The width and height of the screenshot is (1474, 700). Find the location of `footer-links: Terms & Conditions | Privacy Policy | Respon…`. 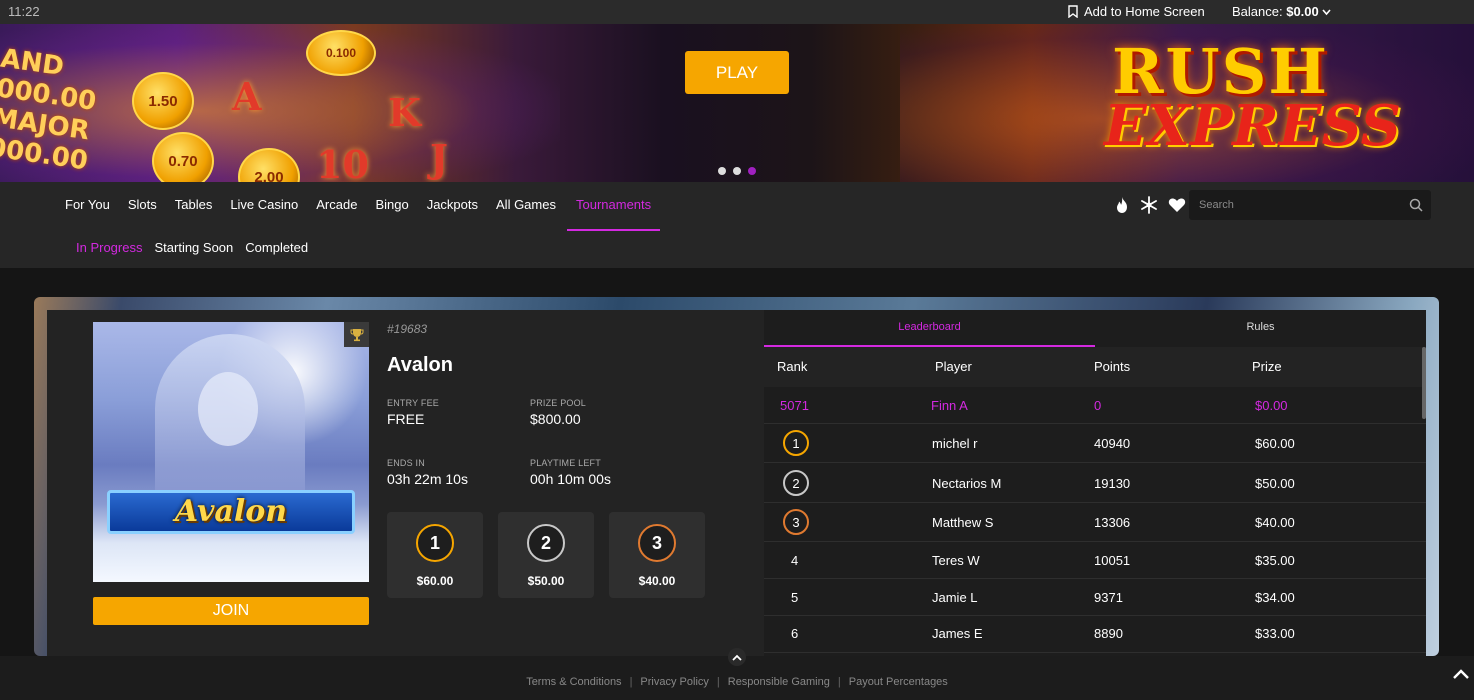

footer-links: Terms & Conditions | Privacy Policy | Respon… is located at coordinates (737, 682).